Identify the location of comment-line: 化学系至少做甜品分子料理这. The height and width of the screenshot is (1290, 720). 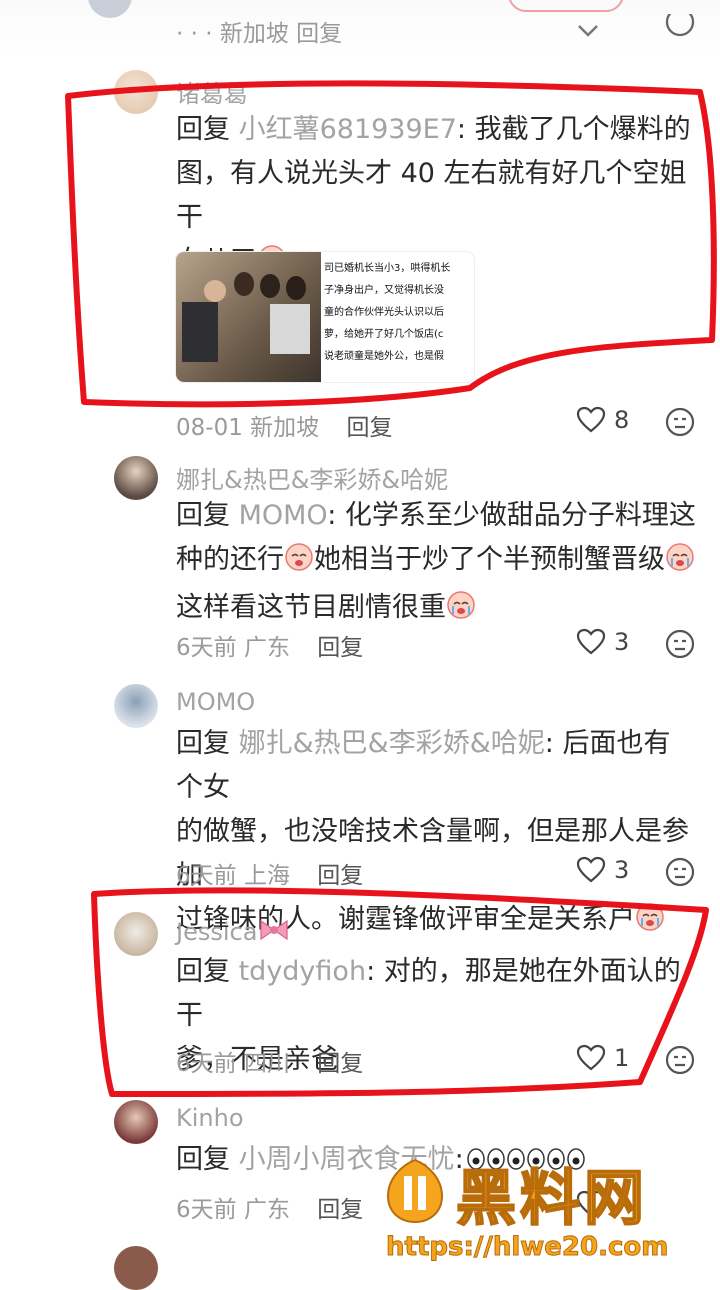
(520, 515).